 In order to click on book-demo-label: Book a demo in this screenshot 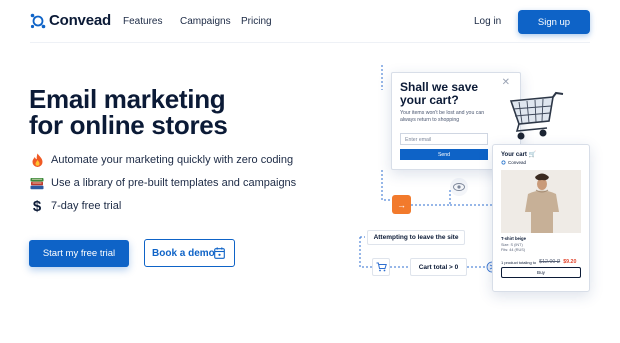, I will do `click(183, 253)`.